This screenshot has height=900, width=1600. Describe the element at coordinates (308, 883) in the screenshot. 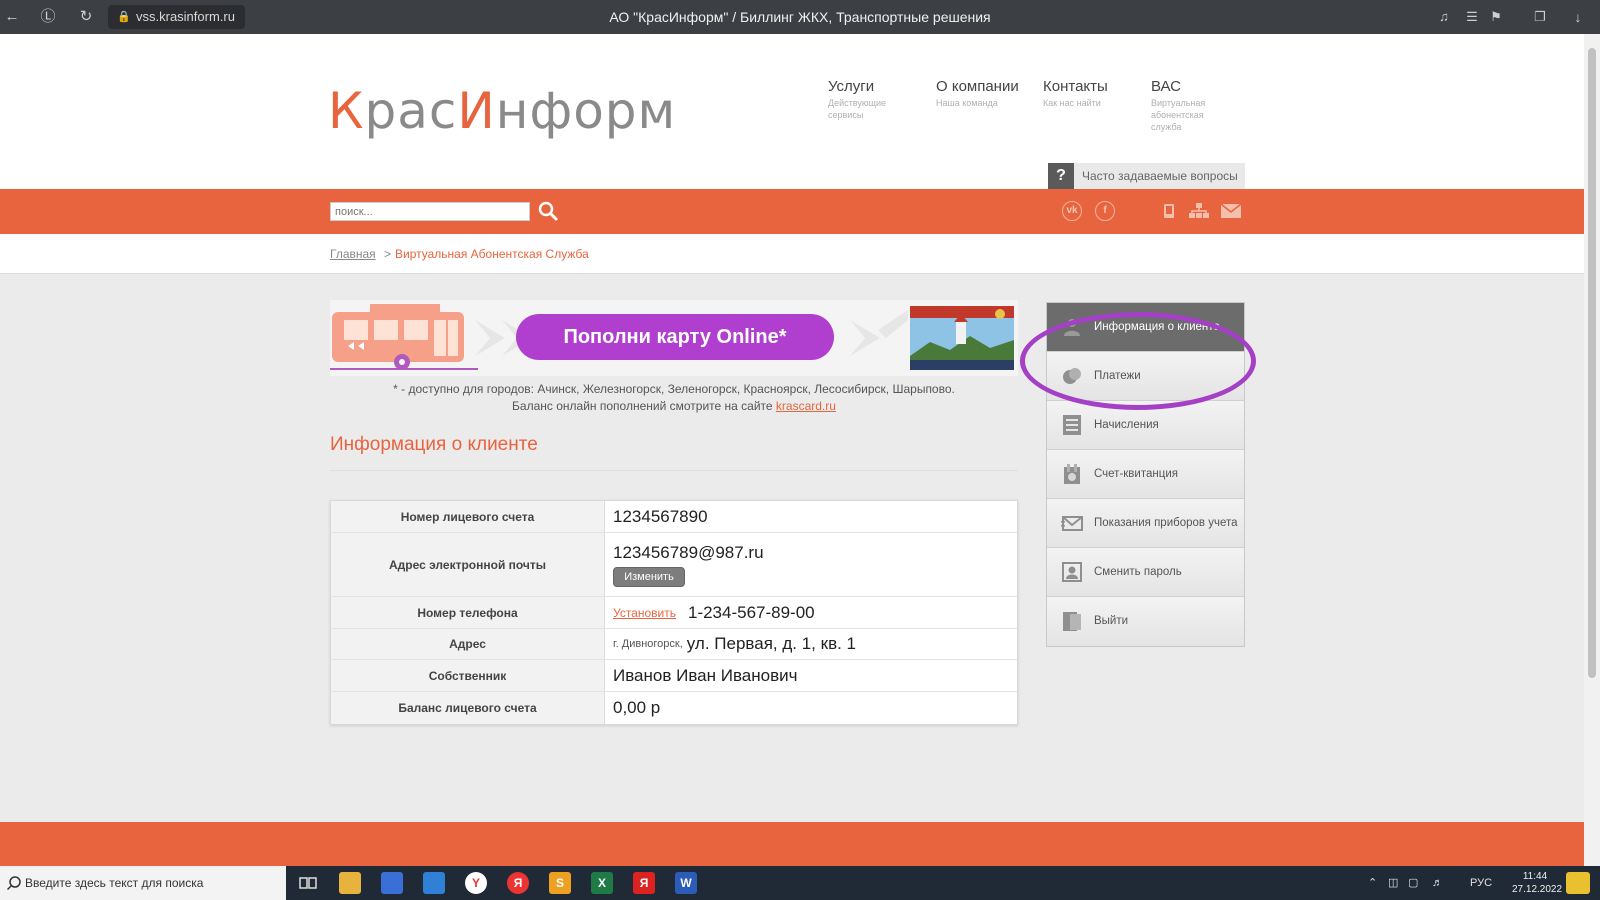

I see `task-view-icon` at that location.